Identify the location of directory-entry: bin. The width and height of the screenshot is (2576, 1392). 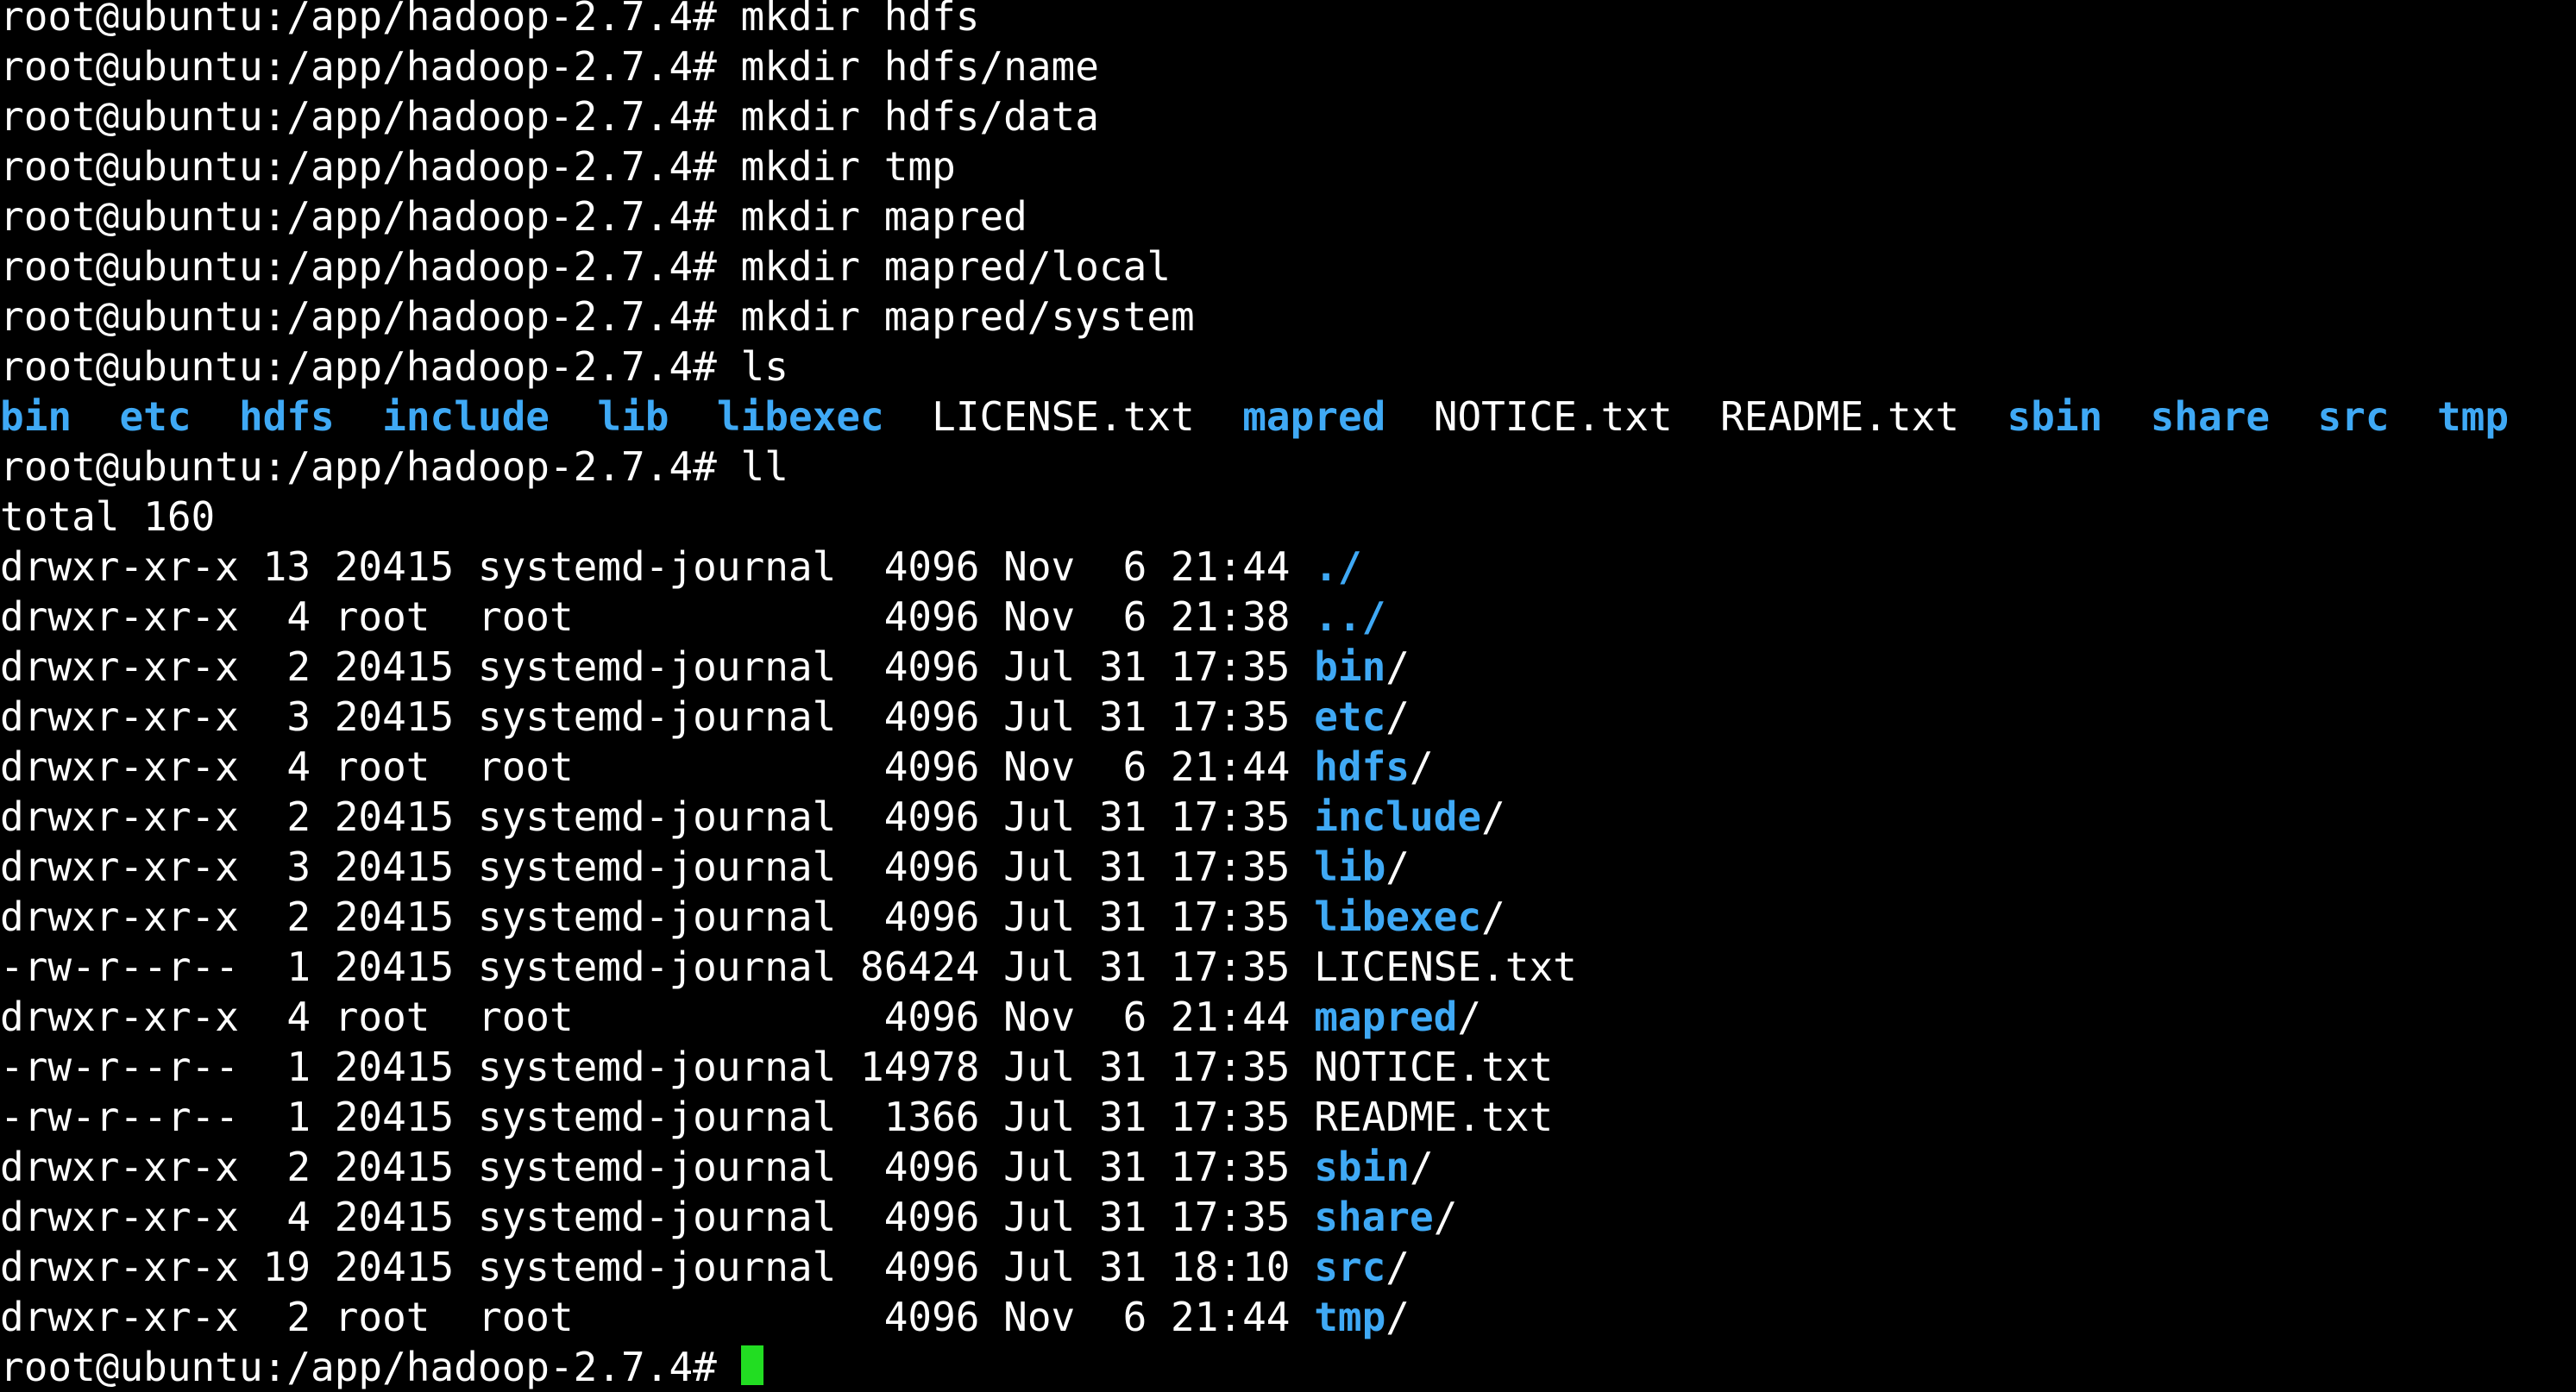
(36, 416).